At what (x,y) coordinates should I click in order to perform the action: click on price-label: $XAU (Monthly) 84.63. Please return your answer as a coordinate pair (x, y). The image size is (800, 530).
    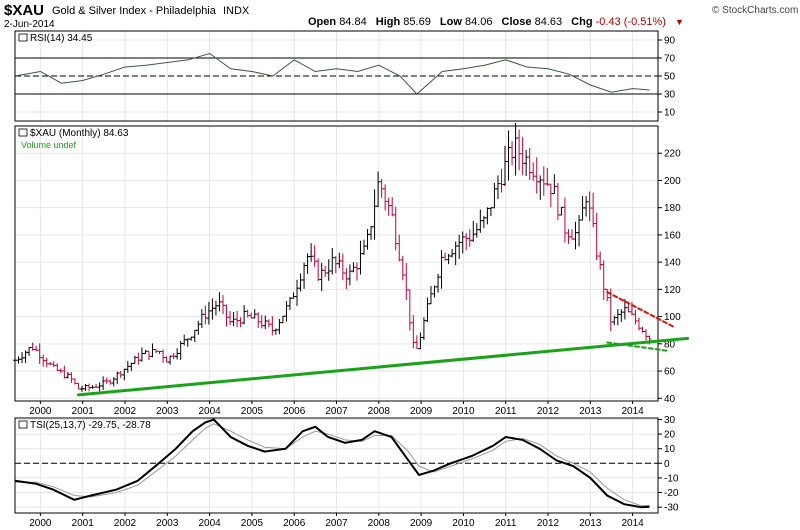
    Looking at the image, I should click on (79, 133).